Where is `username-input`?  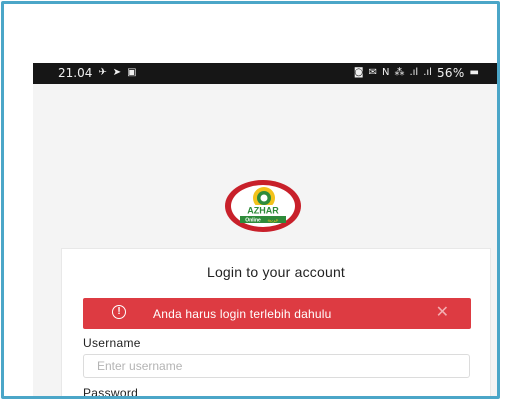 username-input is located at coordinates (276, 366).